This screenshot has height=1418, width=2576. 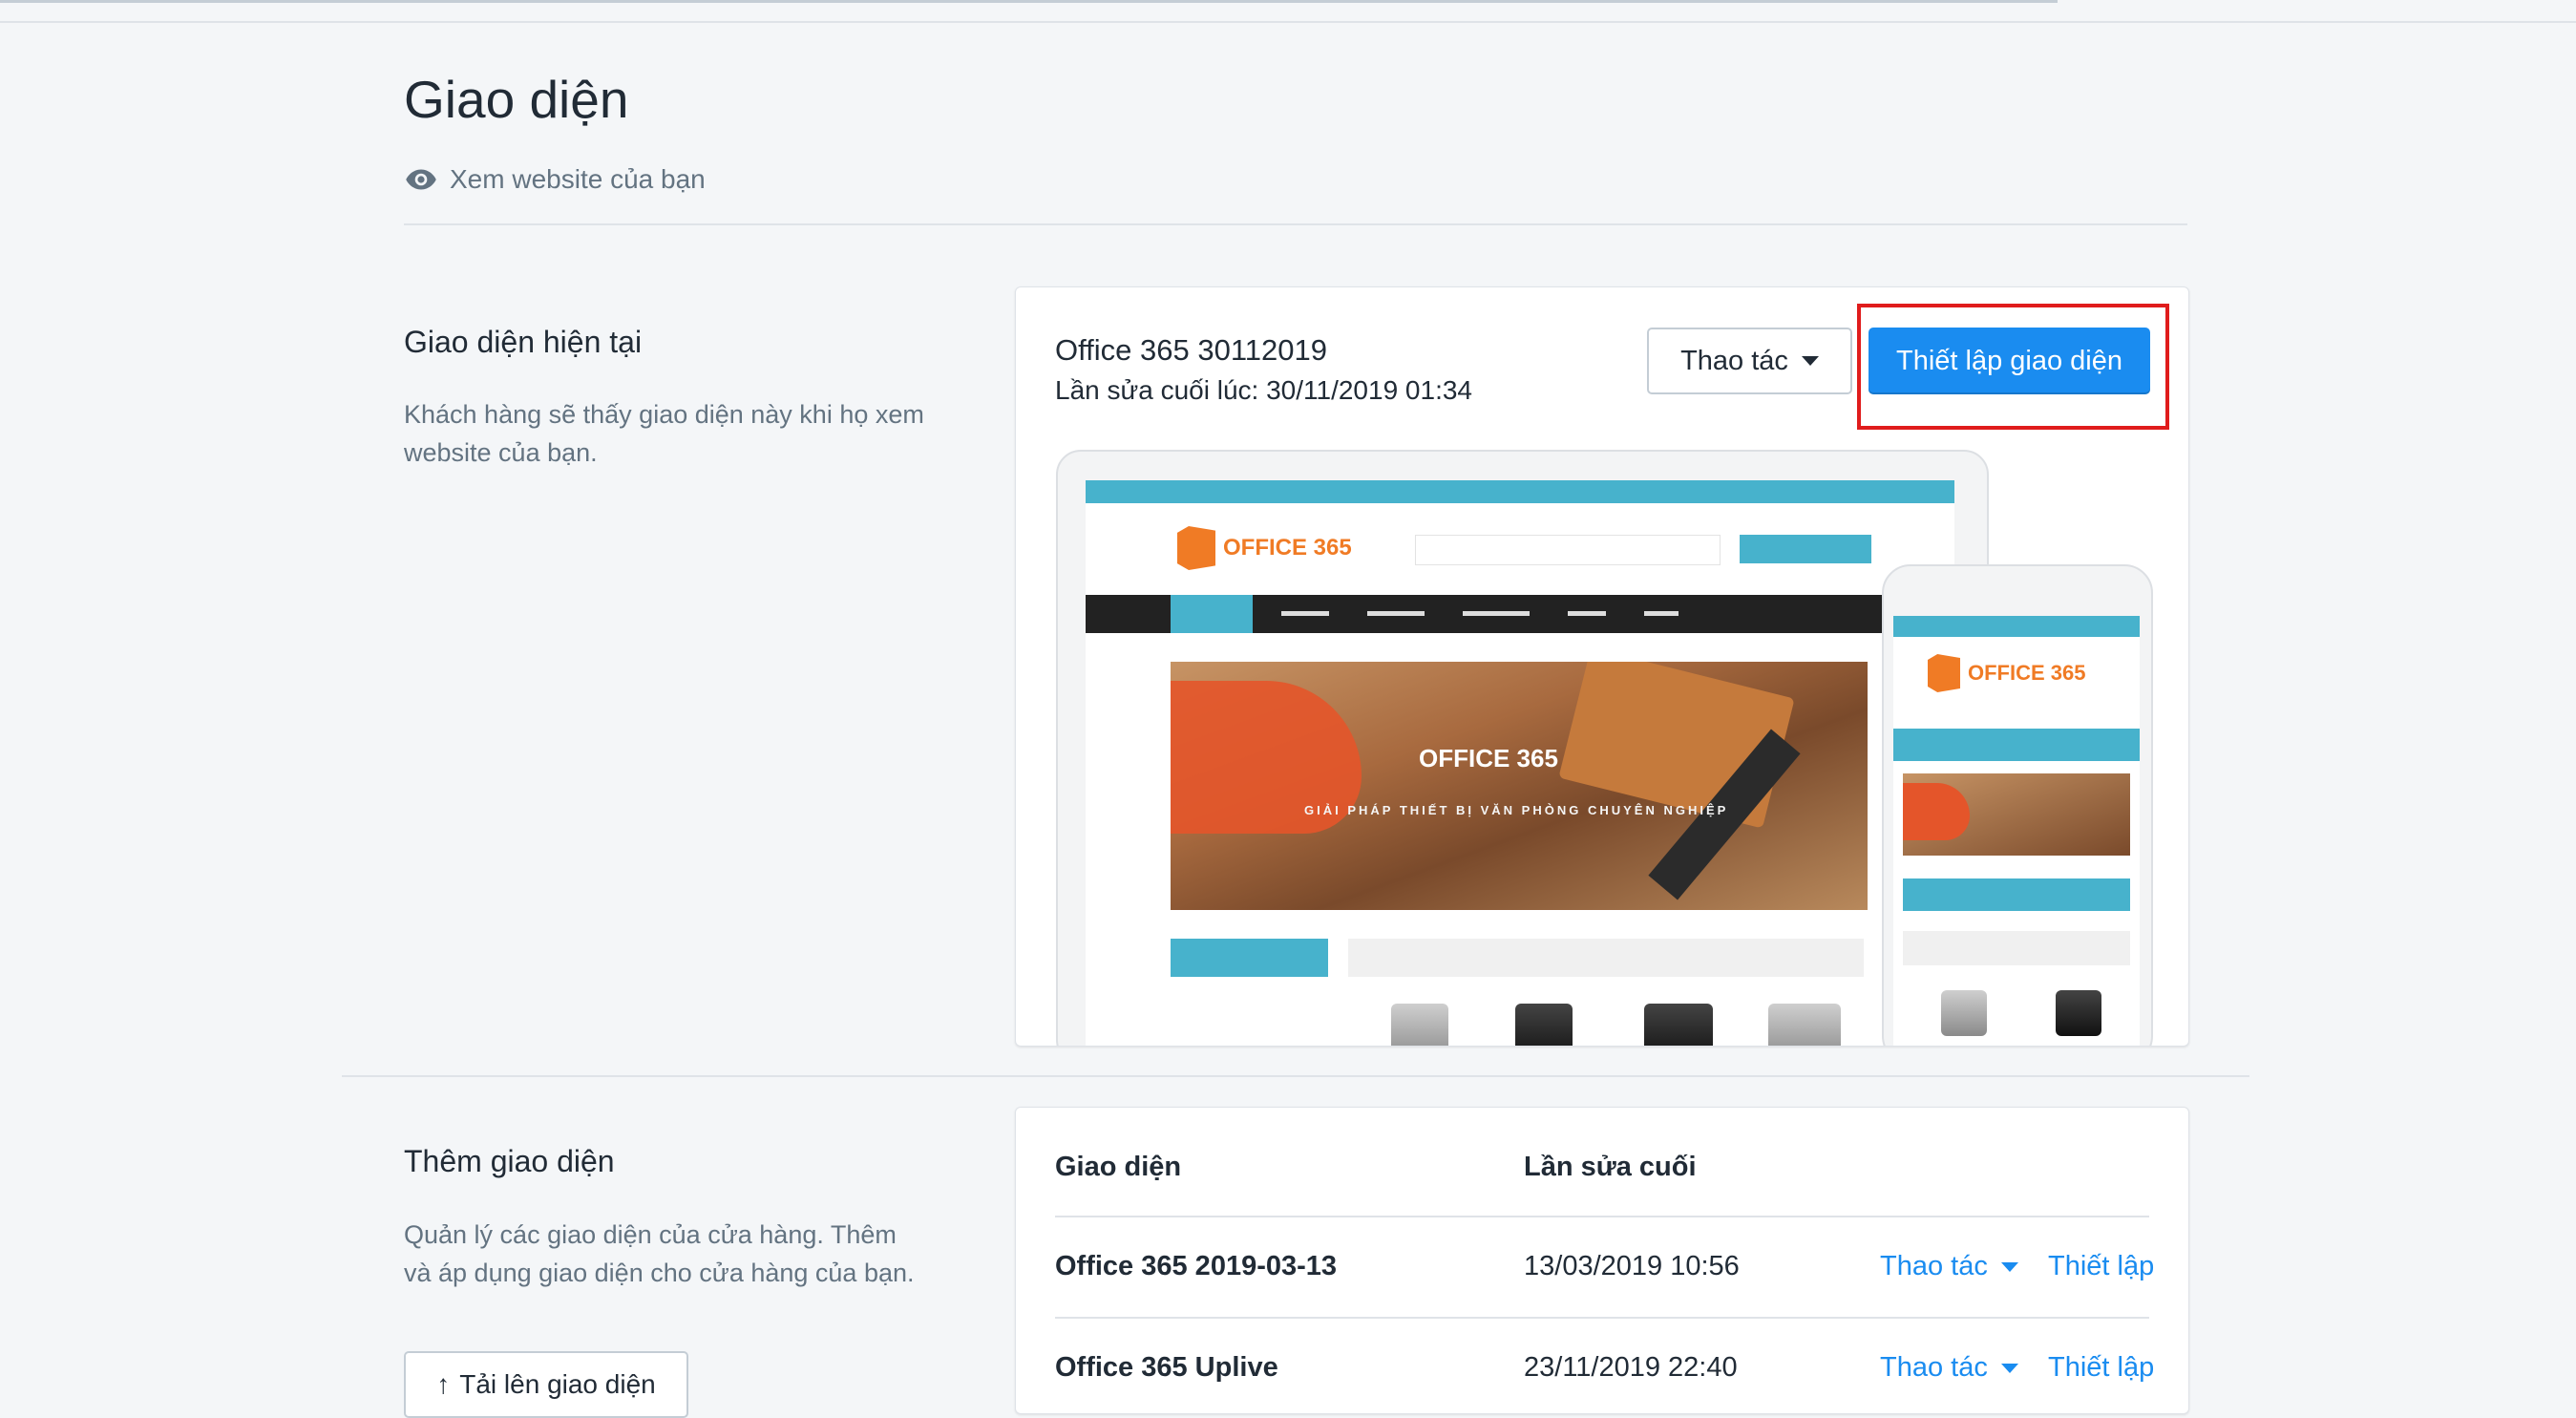 What do you see at coordinates (421, 180) in the screenshot?
I see `eye-icon` at bounding box center [421, 180].